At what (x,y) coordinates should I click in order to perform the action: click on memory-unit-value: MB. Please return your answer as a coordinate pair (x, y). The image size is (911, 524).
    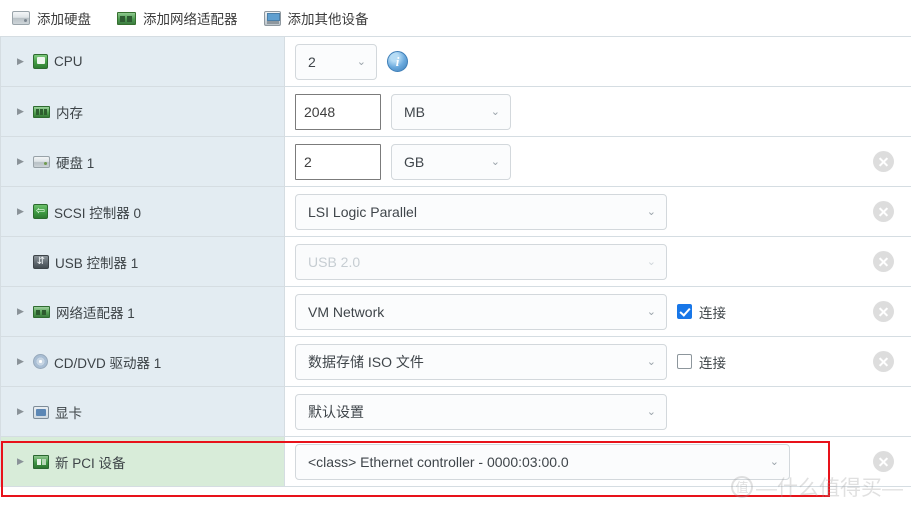
    Looking at the image, I should click on (414, 111).